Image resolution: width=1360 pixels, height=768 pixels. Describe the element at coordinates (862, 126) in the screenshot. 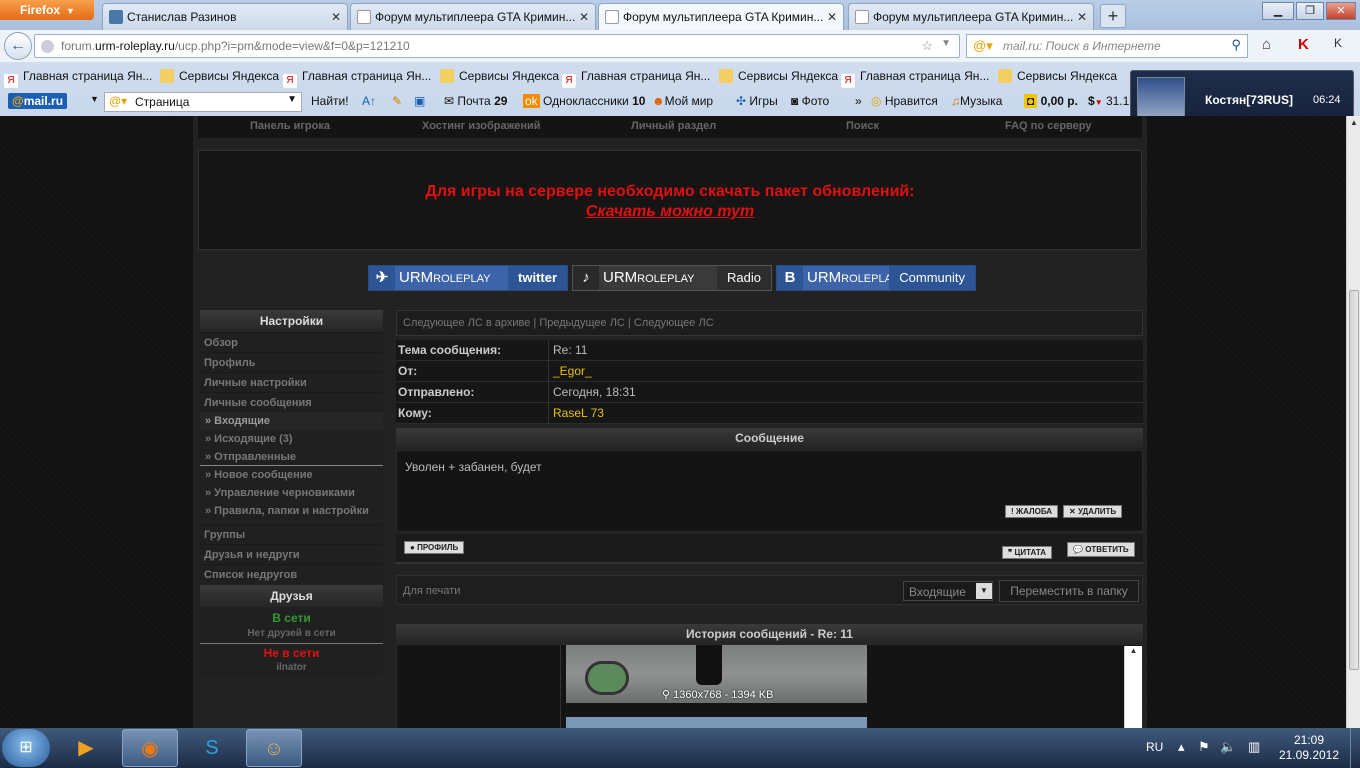

I see `nav-search: Поиск` at that location.